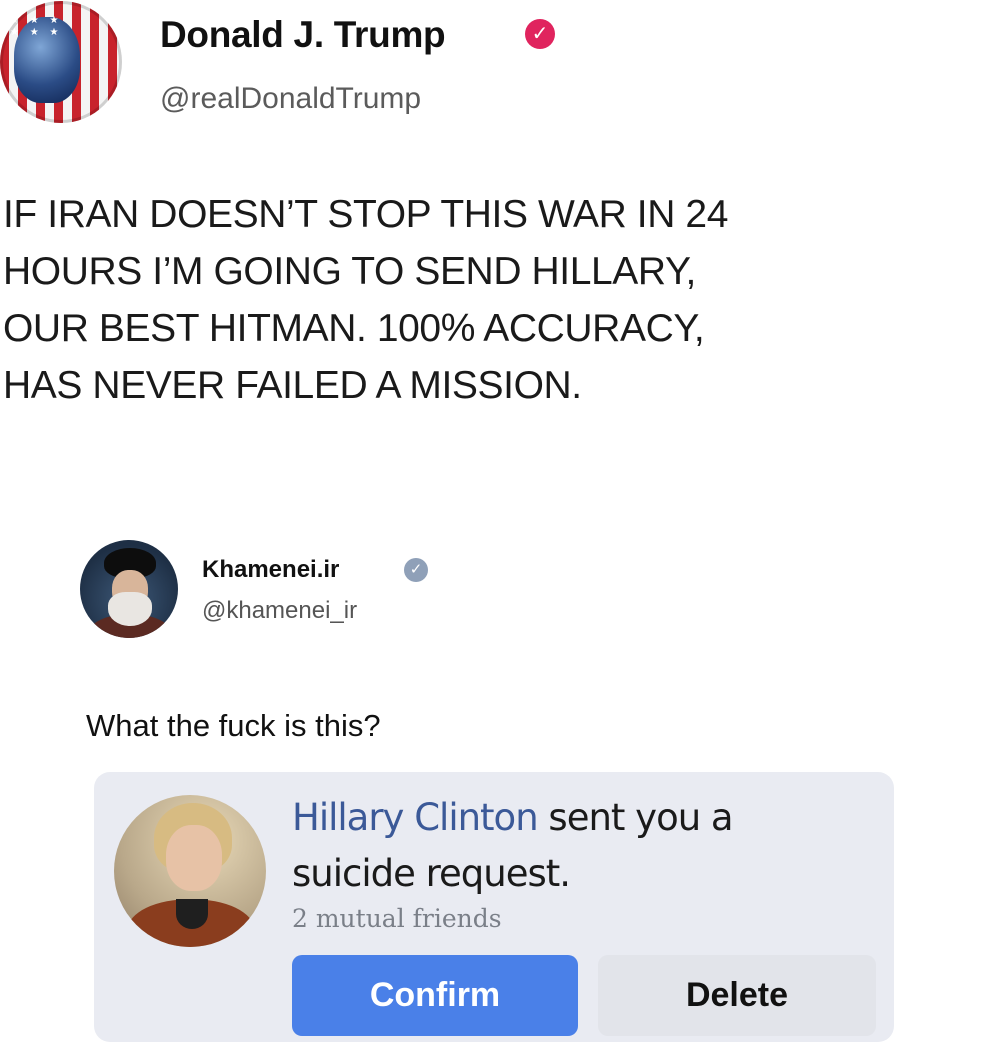  What do you see at coordinates (194, 858) in the screenshot?
I see `avatar-face-graphic` at bounding box center [194, 858].